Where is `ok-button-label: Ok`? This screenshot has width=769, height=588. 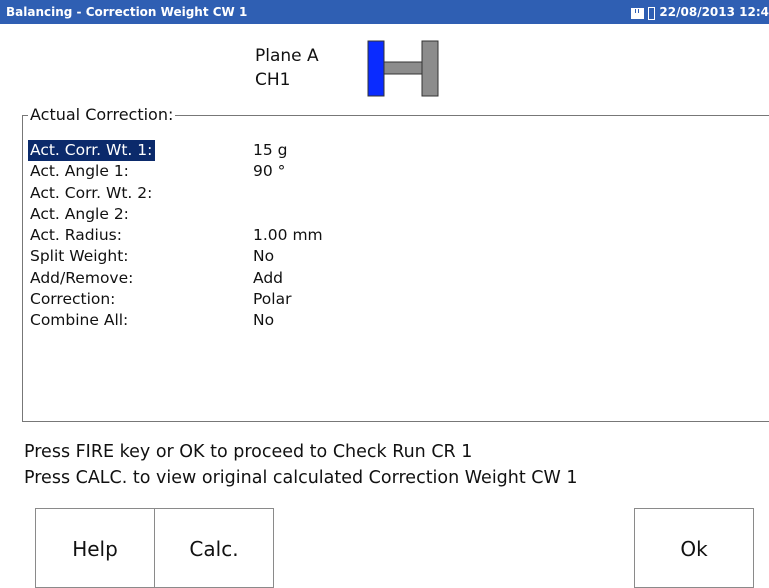
ok-button-label: Ok is located at coordinates (694, 549).